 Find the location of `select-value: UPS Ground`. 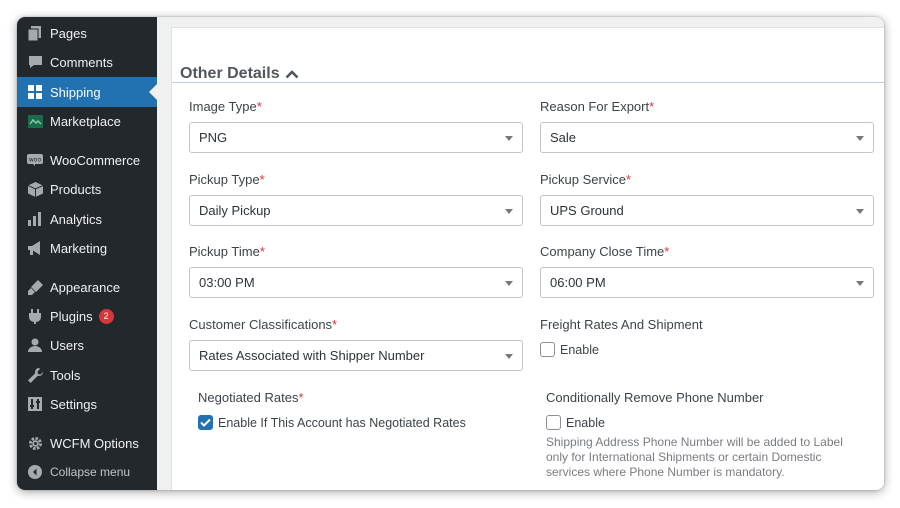

select-value: UPS Ground is located at coordinates (587, 210).